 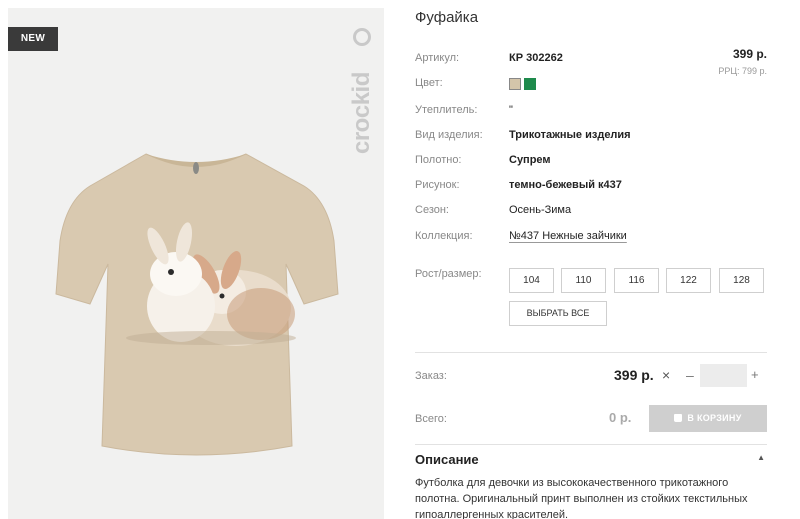 I want to click on total-label: Всего:, so click(x=431, y=419).